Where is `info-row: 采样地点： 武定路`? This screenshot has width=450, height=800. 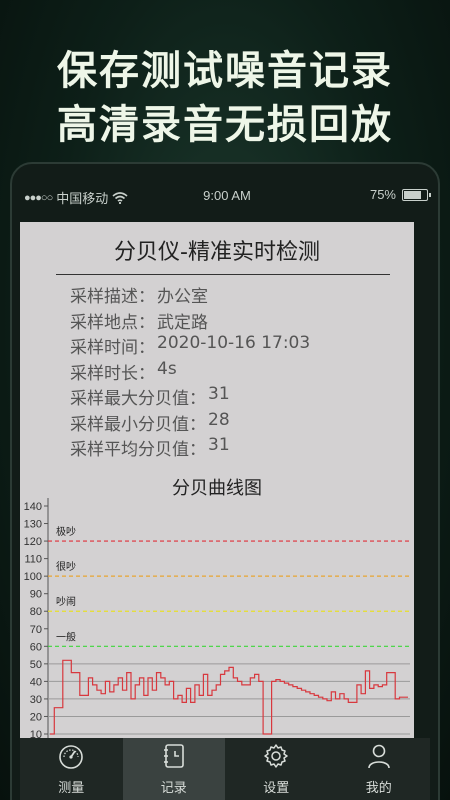
info-row: 采样地点： 武定路 is located at coordinates (190, 321).